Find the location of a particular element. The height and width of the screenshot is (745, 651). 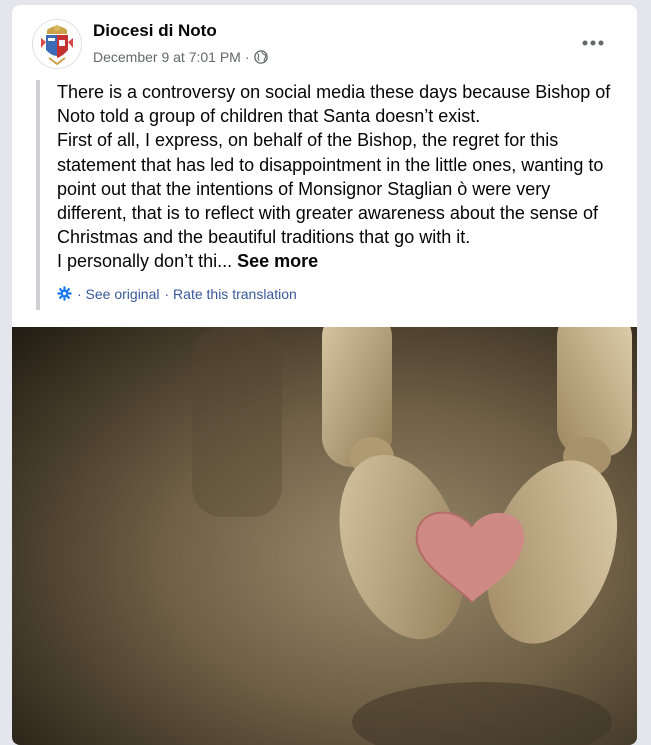

page-avatar is located at coordinates (57, 44).